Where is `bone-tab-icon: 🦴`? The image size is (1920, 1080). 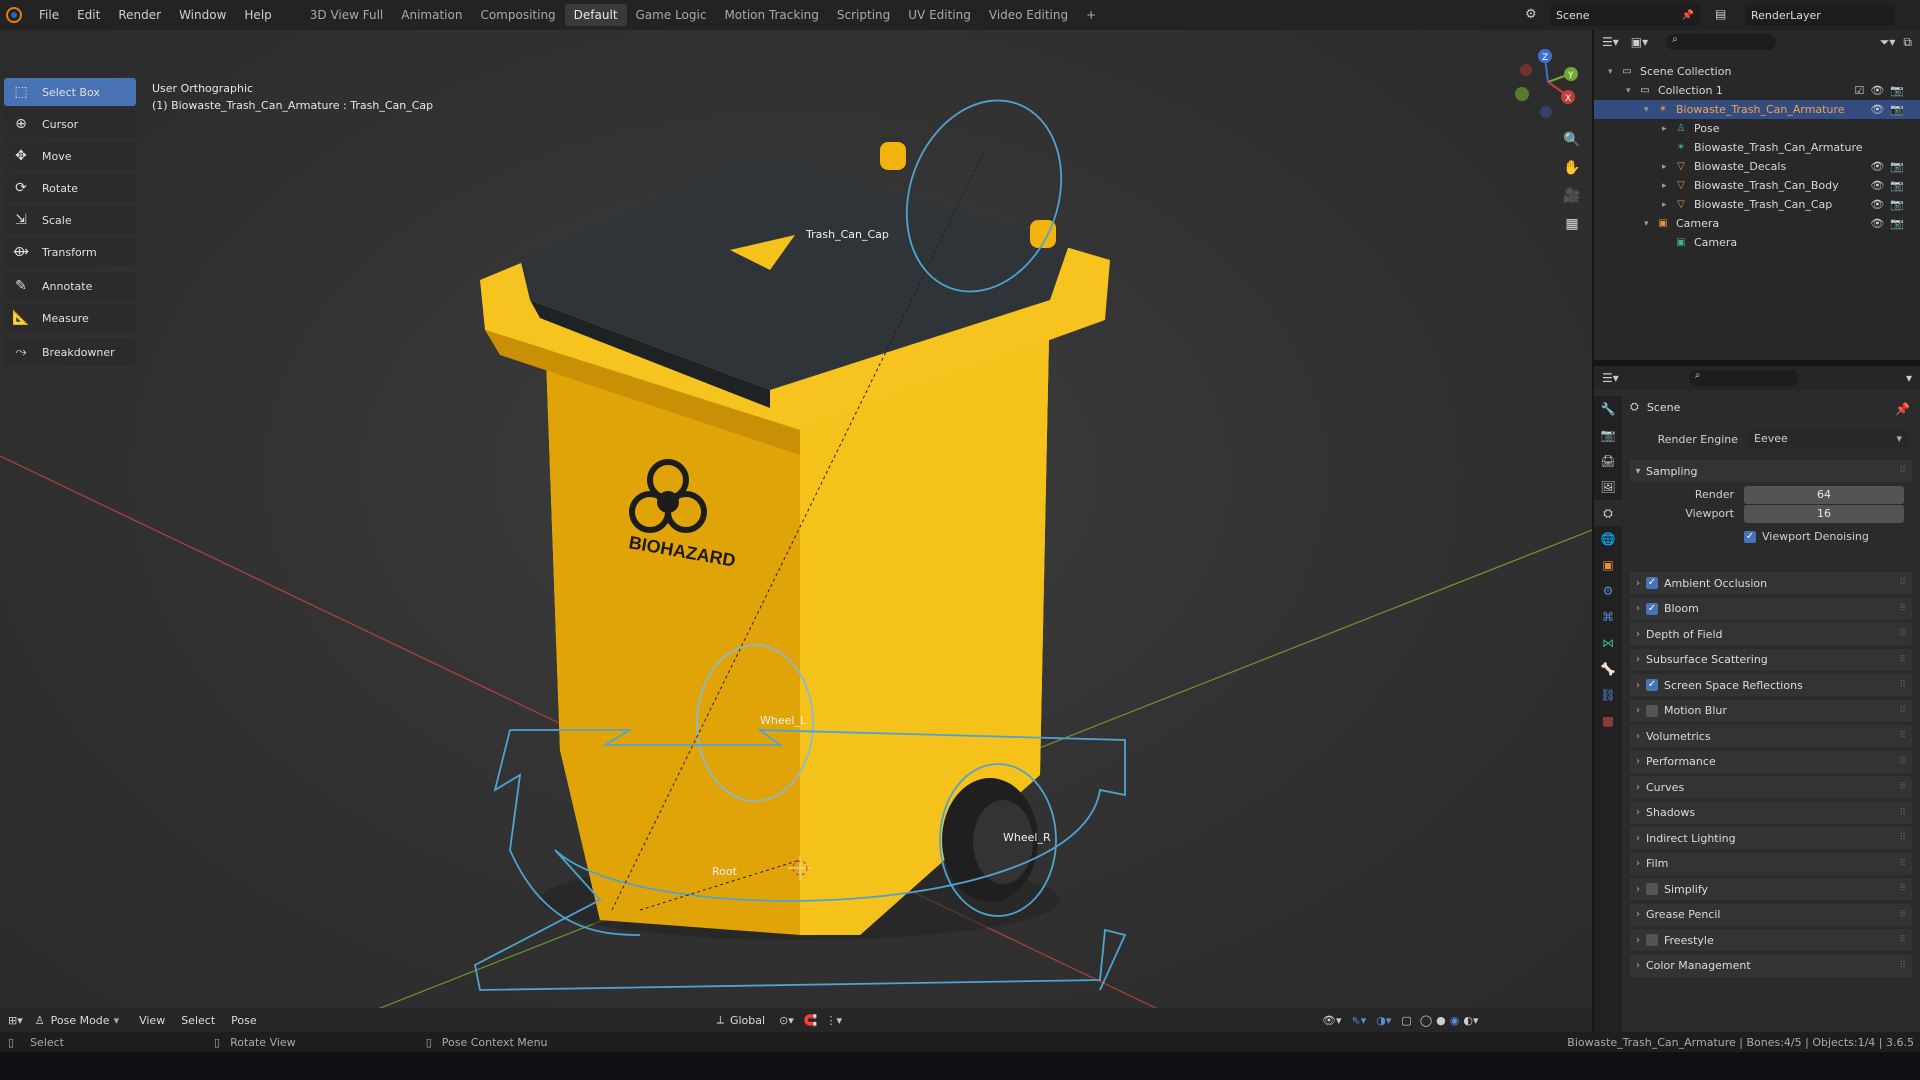 bone-tab-icon: 🦴 is located at coordinates (1608, 669).